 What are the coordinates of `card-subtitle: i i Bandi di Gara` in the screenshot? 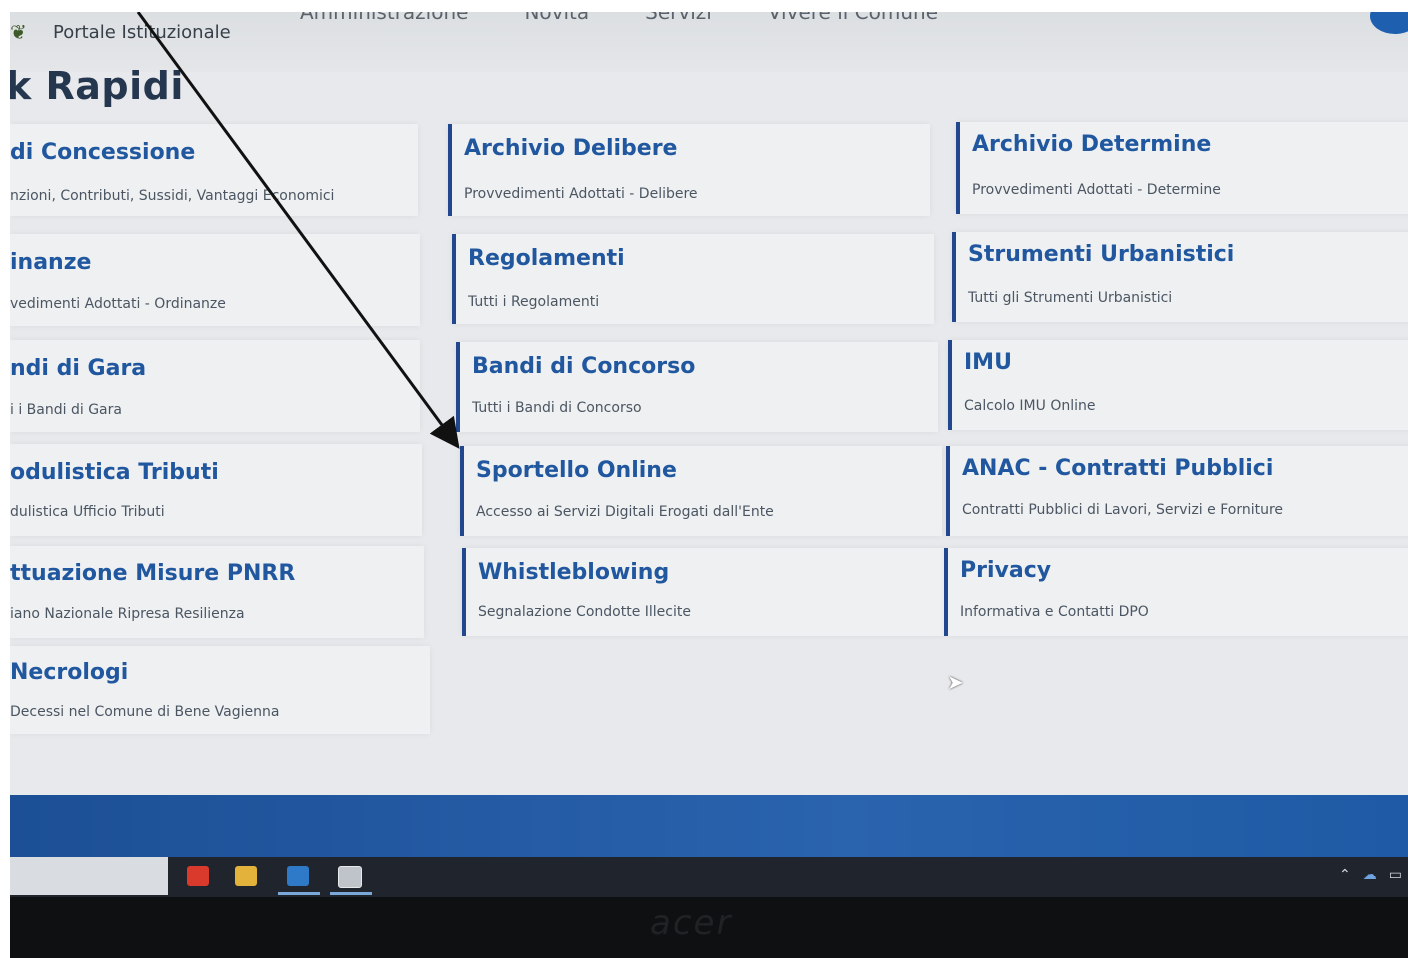 It's located at (66, 410).